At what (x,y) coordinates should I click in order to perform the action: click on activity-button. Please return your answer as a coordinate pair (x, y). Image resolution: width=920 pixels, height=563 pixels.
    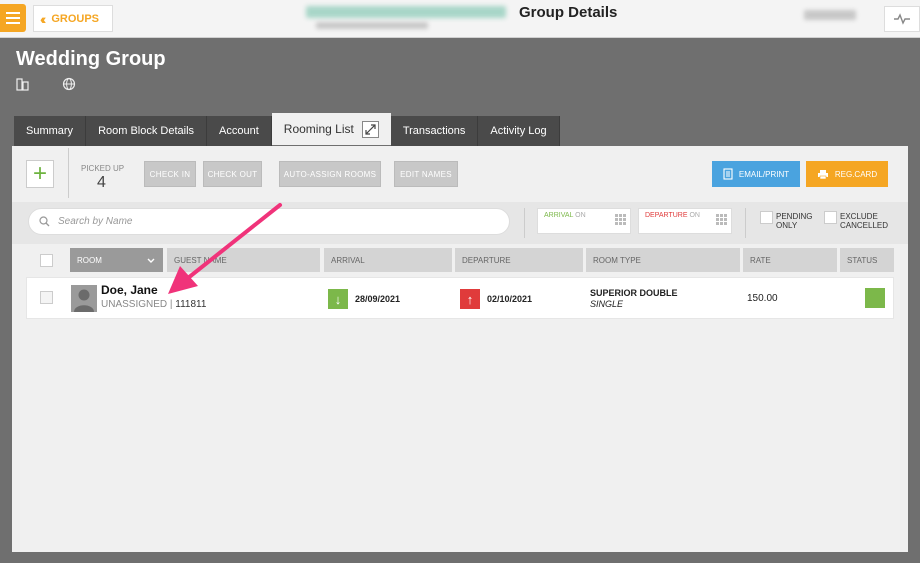
    Looking at the image, I should click on (902, 19).